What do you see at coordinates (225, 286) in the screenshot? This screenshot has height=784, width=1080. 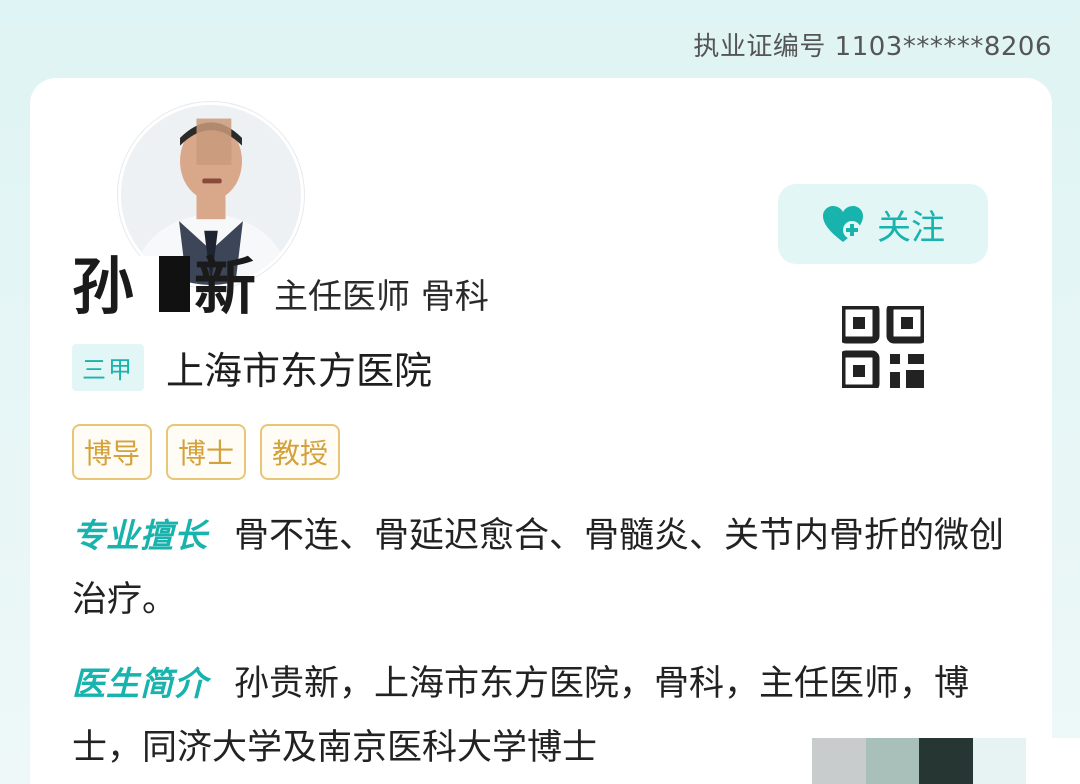 I see `doctor-name-last: 新` at bounding box center [225, 286].